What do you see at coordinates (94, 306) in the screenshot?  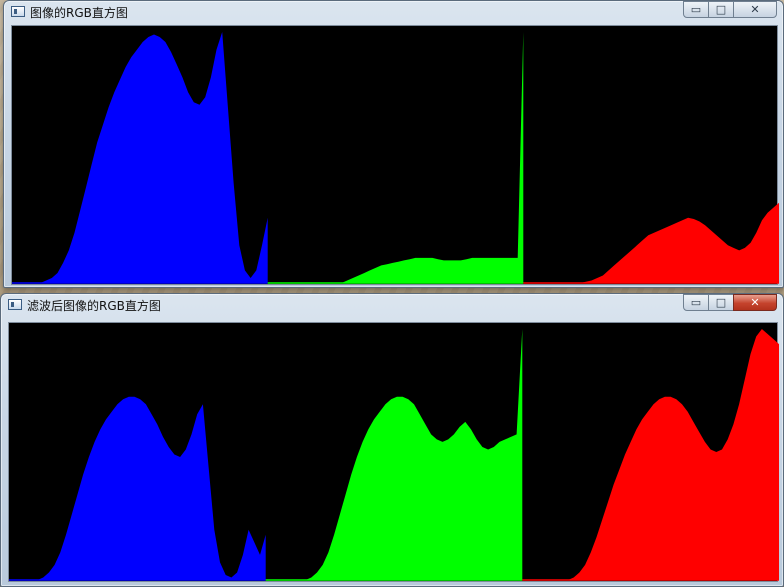 I see `window-title: 滤波后图像的RGB直方图` at bounding box center [94, 306].